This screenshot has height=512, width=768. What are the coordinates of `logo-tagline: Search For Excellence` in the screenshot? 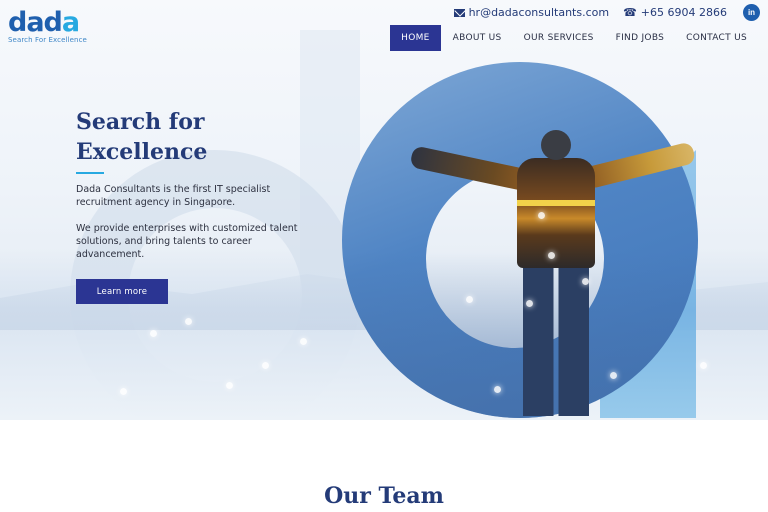 It's located at (47, 40).